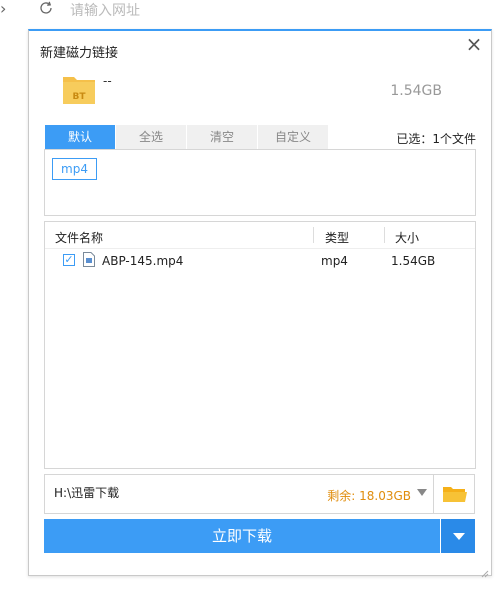  What do you see at coordinates (413, 261) in the screenshot?
I see `file-size: 1.54GB` at bounding box center [413, 261].